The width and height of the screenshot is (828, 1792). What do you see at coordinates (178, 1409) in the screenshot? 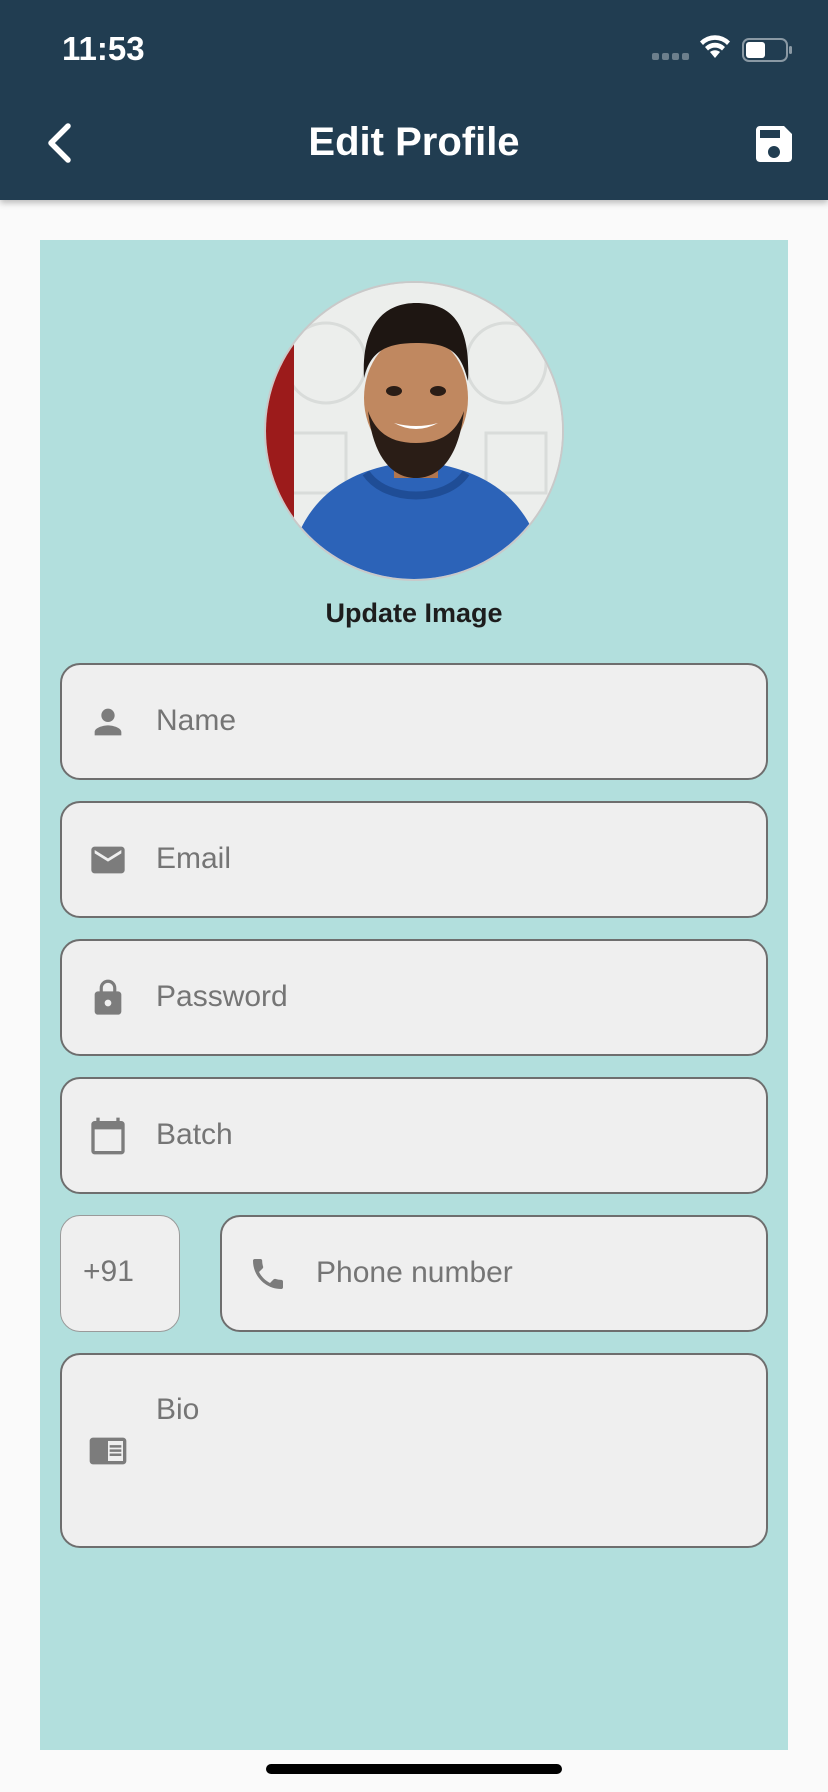
I see `bio-placeholder: Bio` at bounding box center [178, 1409].